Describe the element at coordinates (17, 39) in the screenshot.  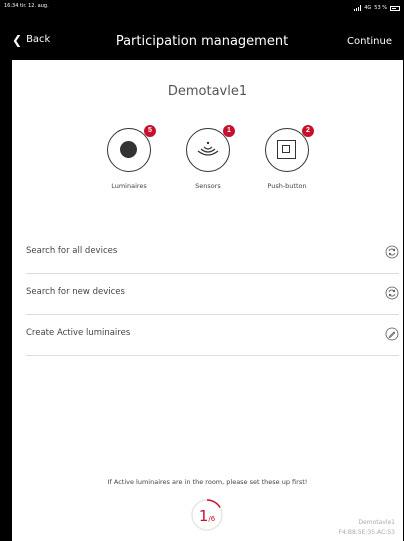
I see `chevron-left-icon: ❮` at that location.